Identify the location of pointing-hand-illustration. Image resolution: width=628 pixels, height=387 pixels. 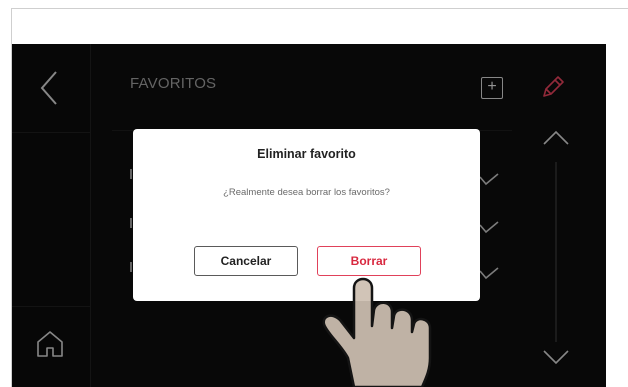
(377, 332).